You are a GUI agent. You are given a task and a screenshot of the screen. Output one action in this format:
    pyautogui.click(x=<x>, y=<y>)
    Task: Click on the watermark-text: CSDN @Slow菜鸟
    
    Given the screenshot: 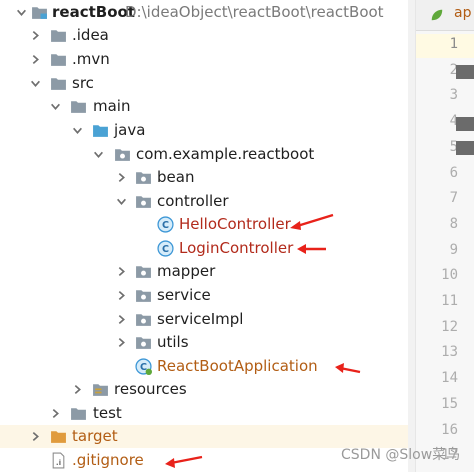 What is the action you would take?
    pyautogui.click(x=401, y=455)
    